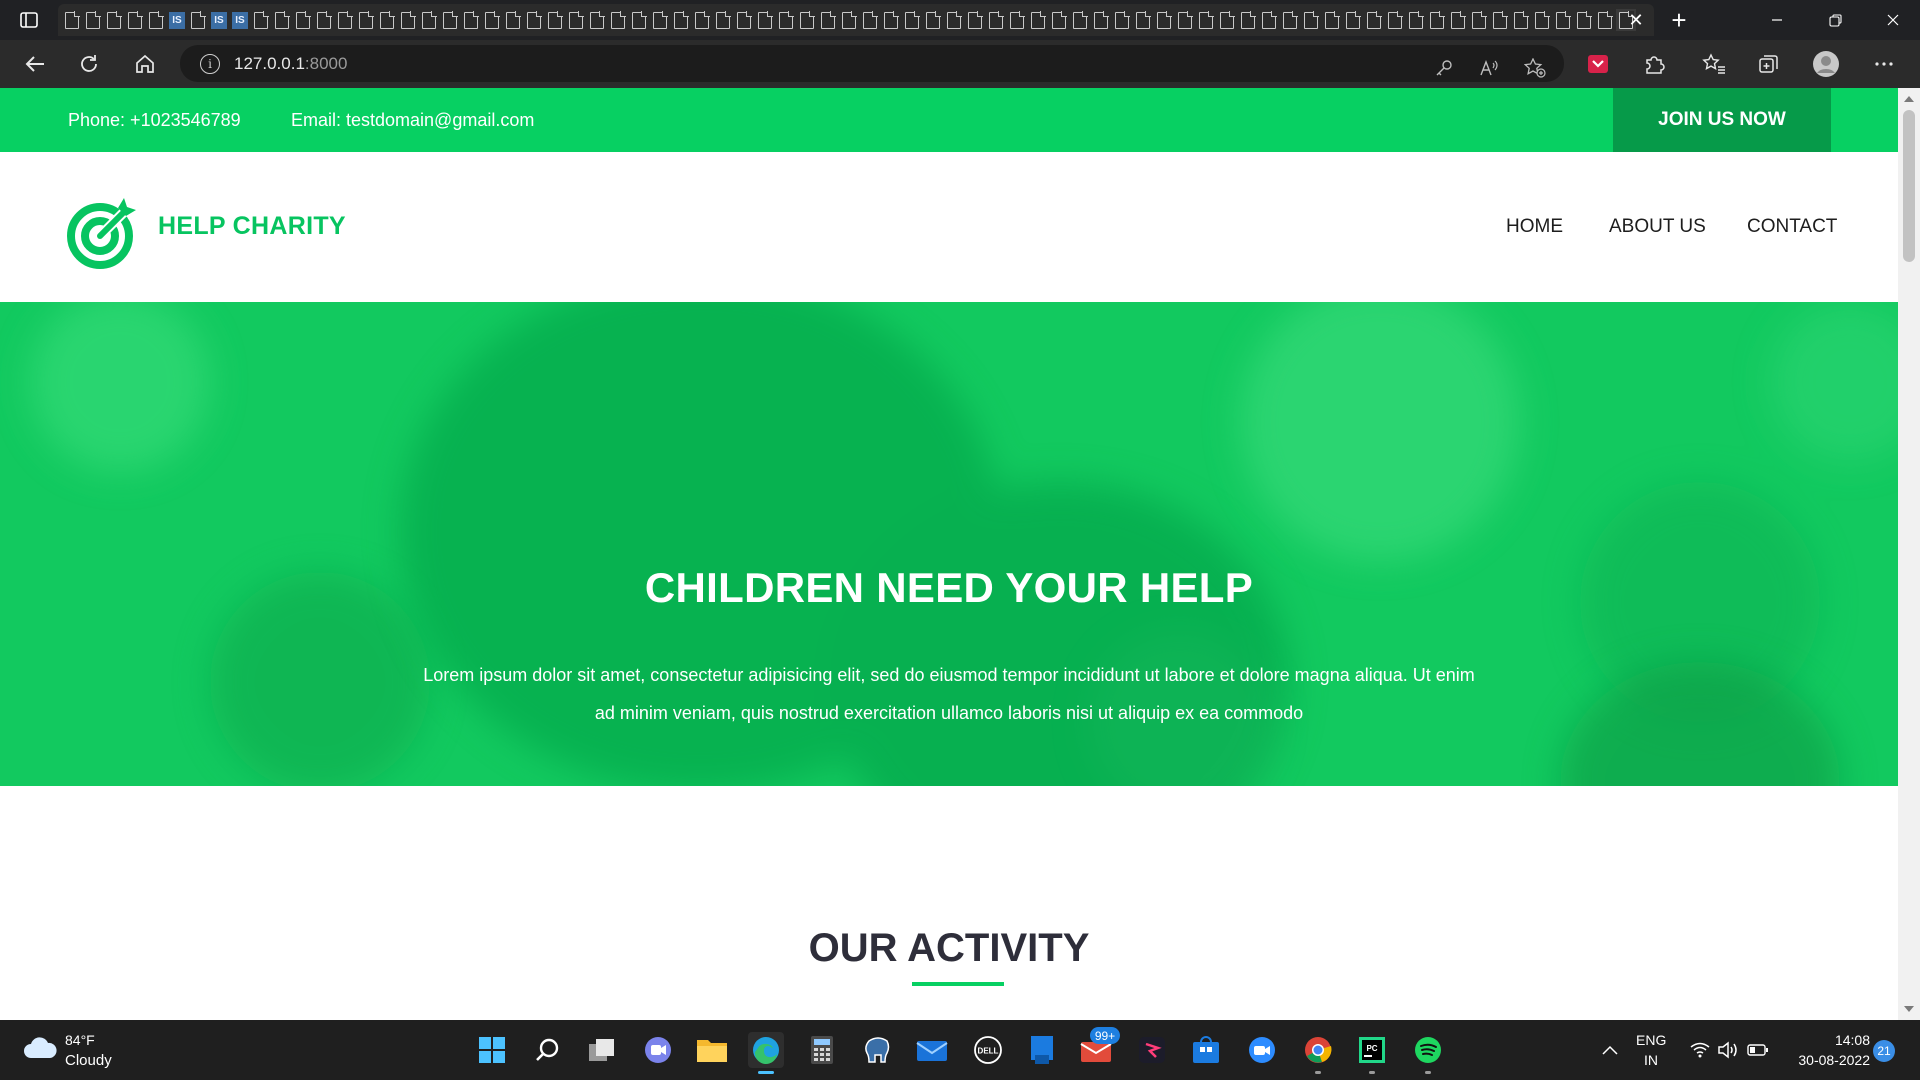 This screenshot has width=1920, height=1080. What do you see at coordinates (1654, 64) in the screenshot?
I see `puzzle-icon` at bounding box center [1654, 64].